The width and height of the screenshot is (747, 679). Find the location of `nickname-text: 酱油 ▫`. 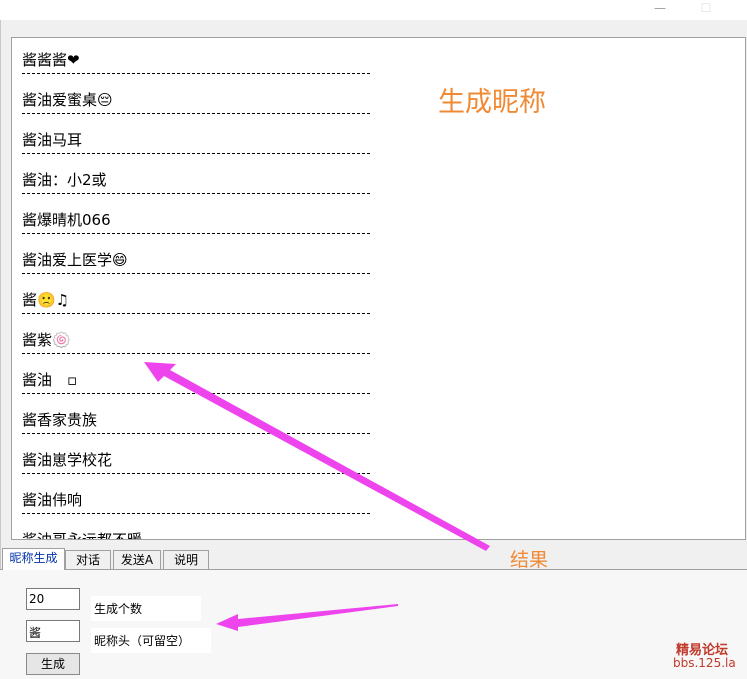

nickname-text: 酱油 ▫ is located at coordinates (50, 380).